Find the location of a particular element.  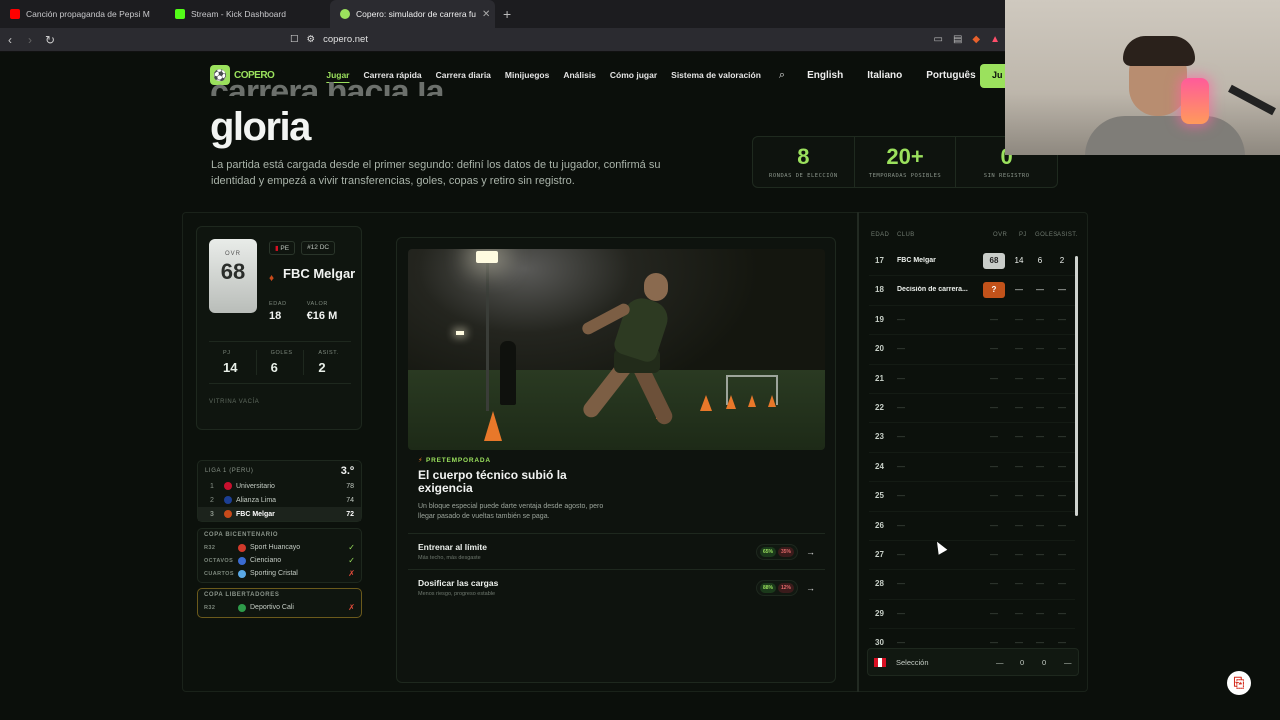

lang-italiano: Italiano is located at coordinates (884, 75).